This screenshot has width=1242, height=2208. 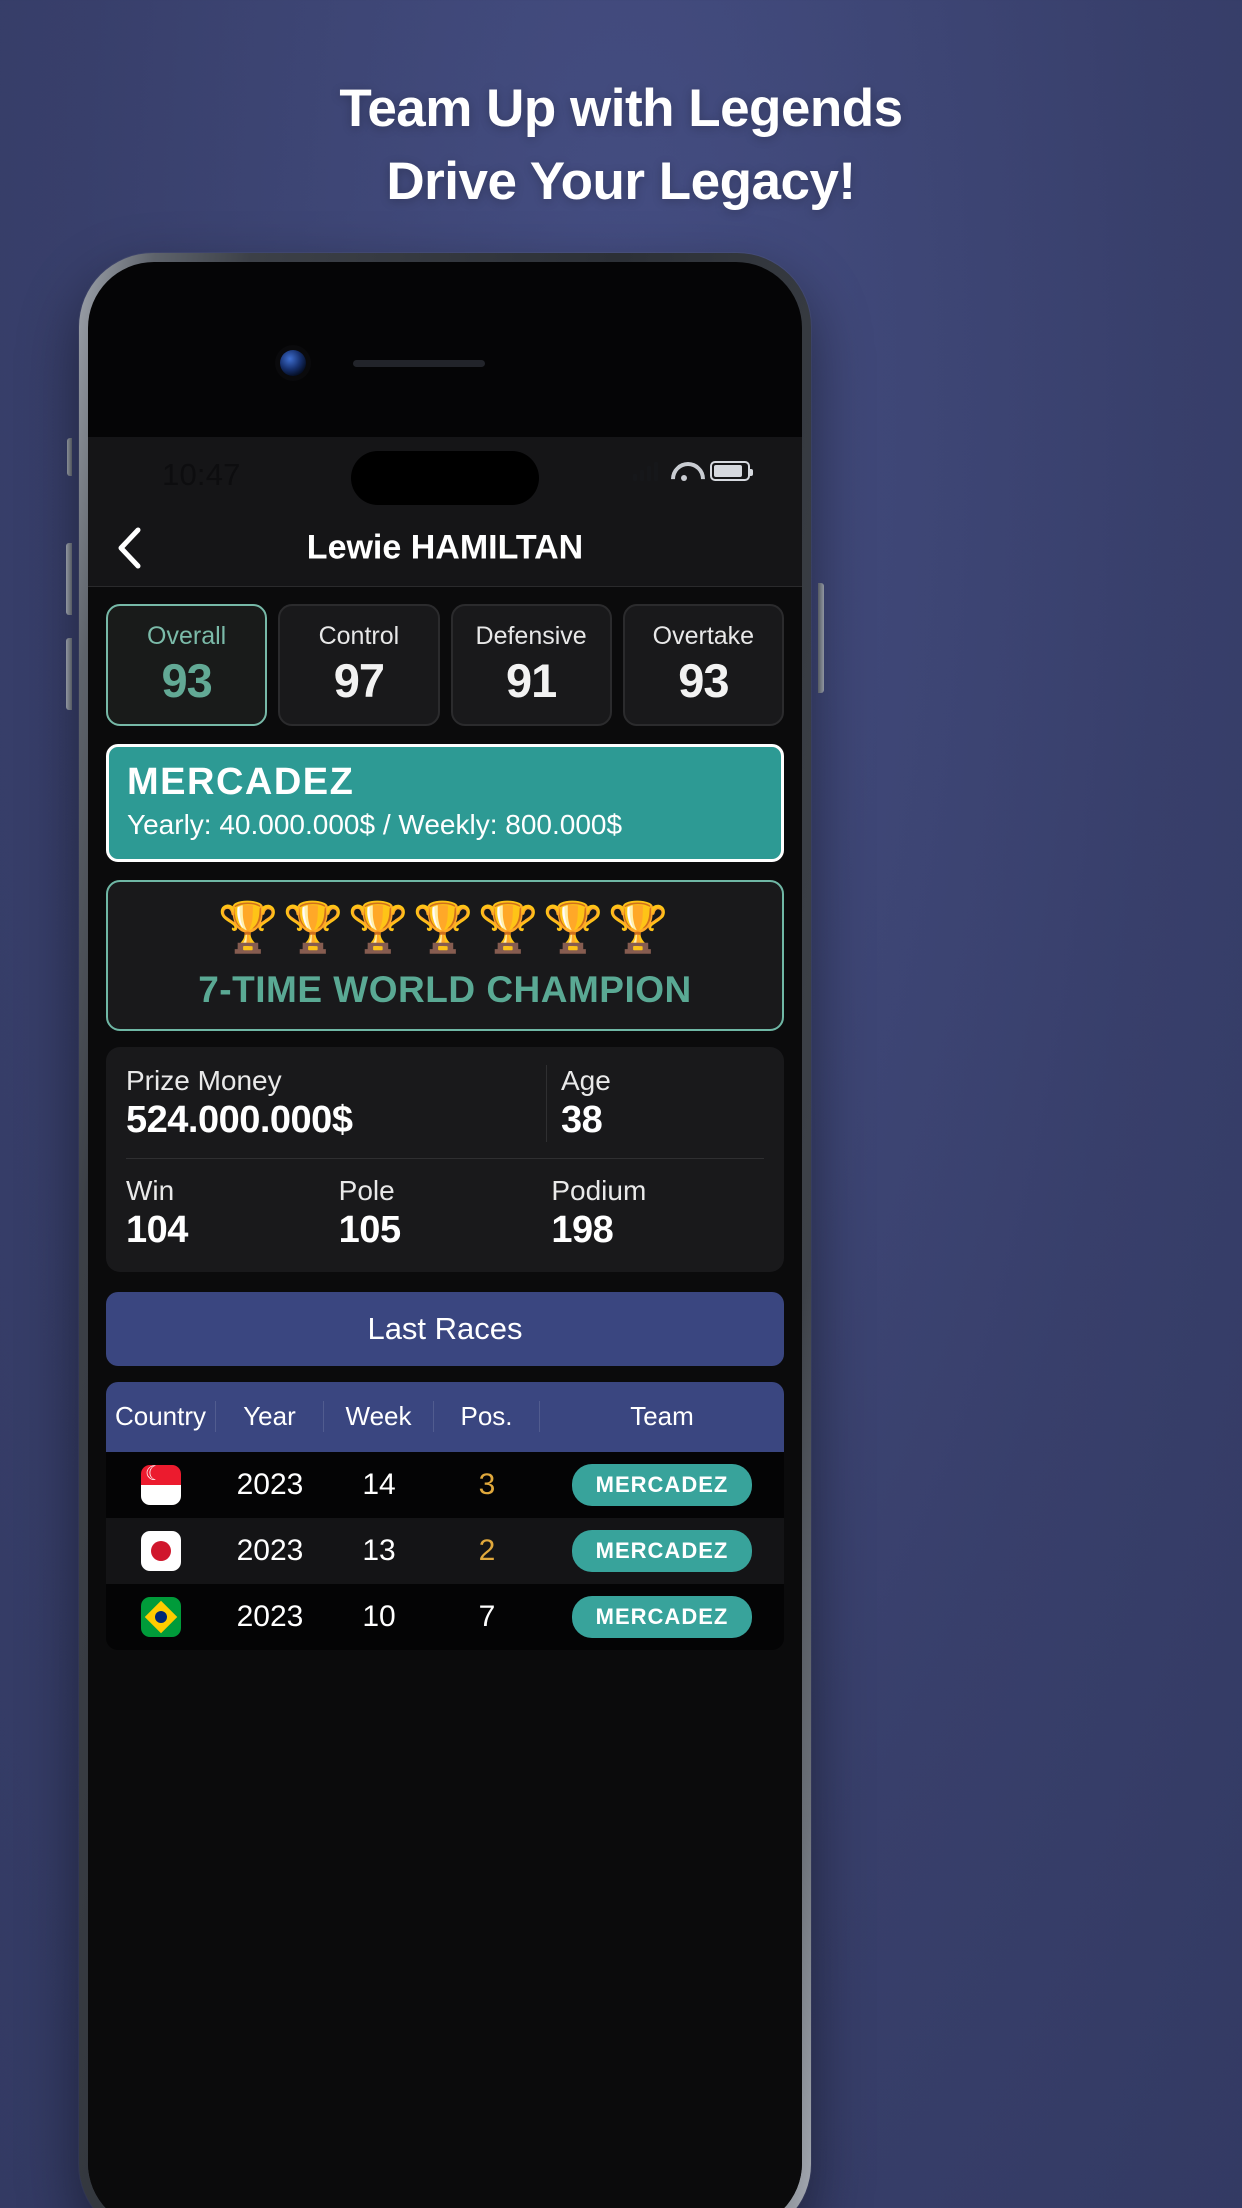 I want to click on stat-label: Control, so click(x=359, y=636).